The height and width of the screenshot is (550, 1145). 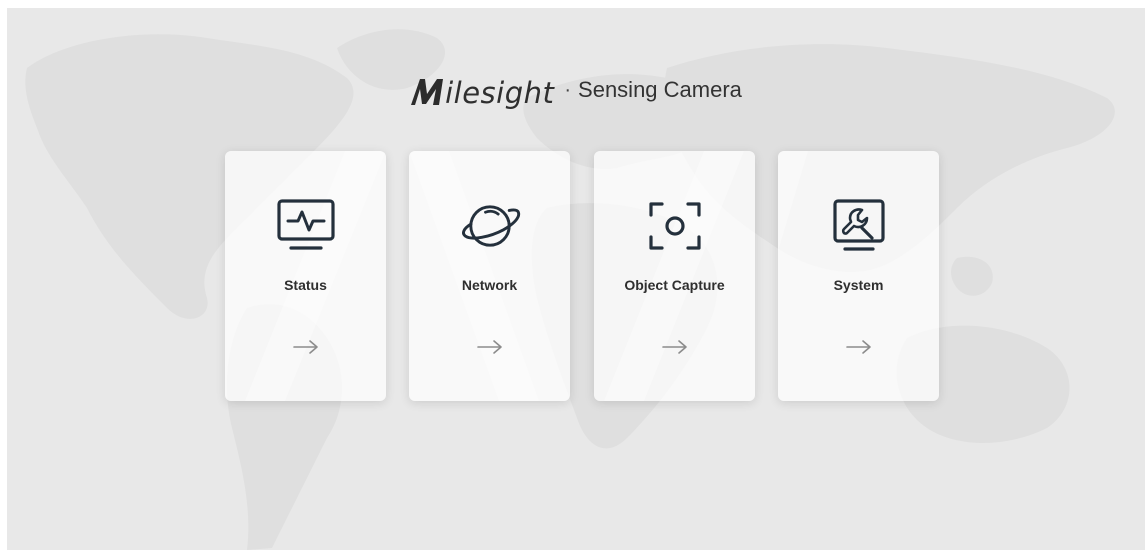 What do you see at coordinates (858, 276) in the screenshot?
I see `system-card: System` at bounding box center [858, 276].